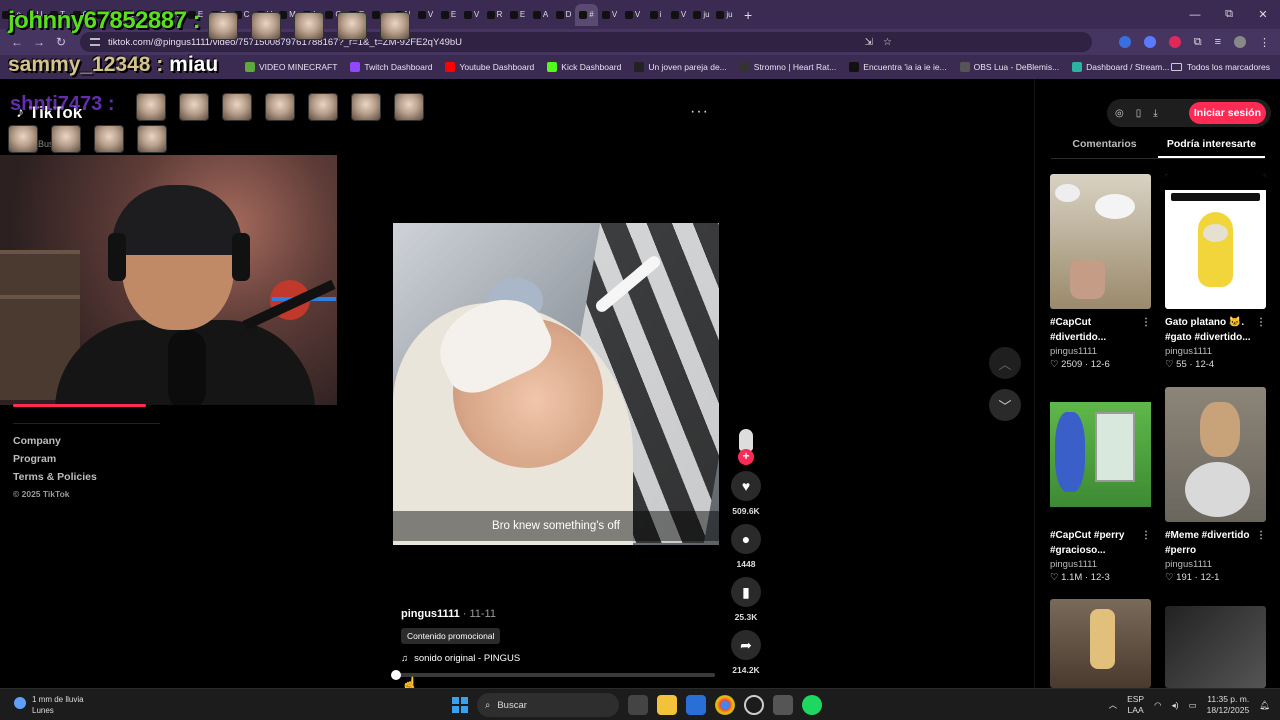 This screenshot has width=1280, height=720. I want to click on share-action: ➦ 214.2K, so click(746, 652).